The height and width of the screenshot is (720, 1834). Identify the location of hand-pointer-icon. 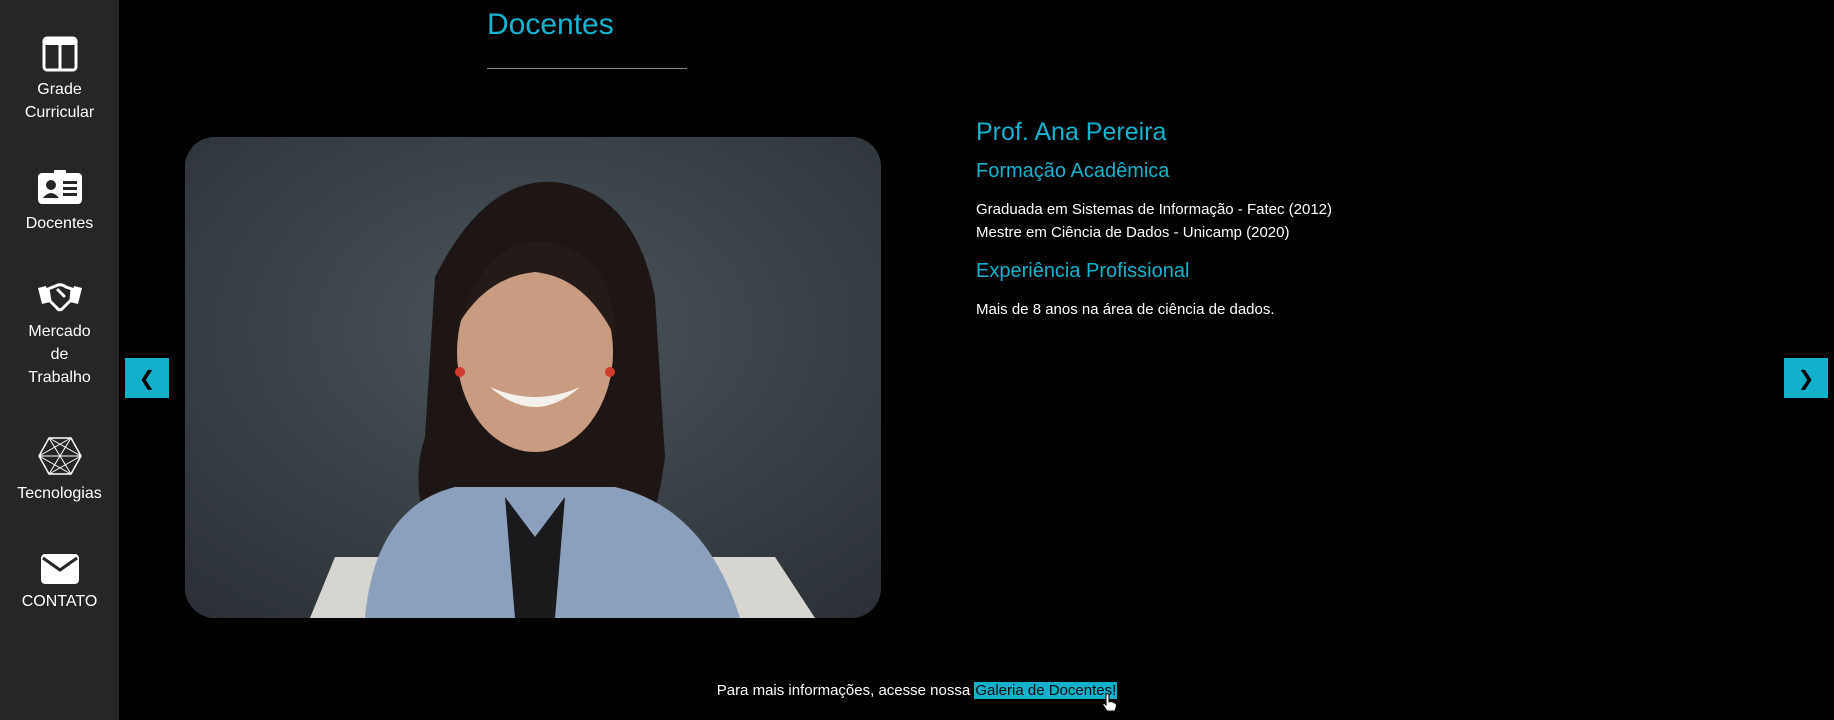
(1110, 702).